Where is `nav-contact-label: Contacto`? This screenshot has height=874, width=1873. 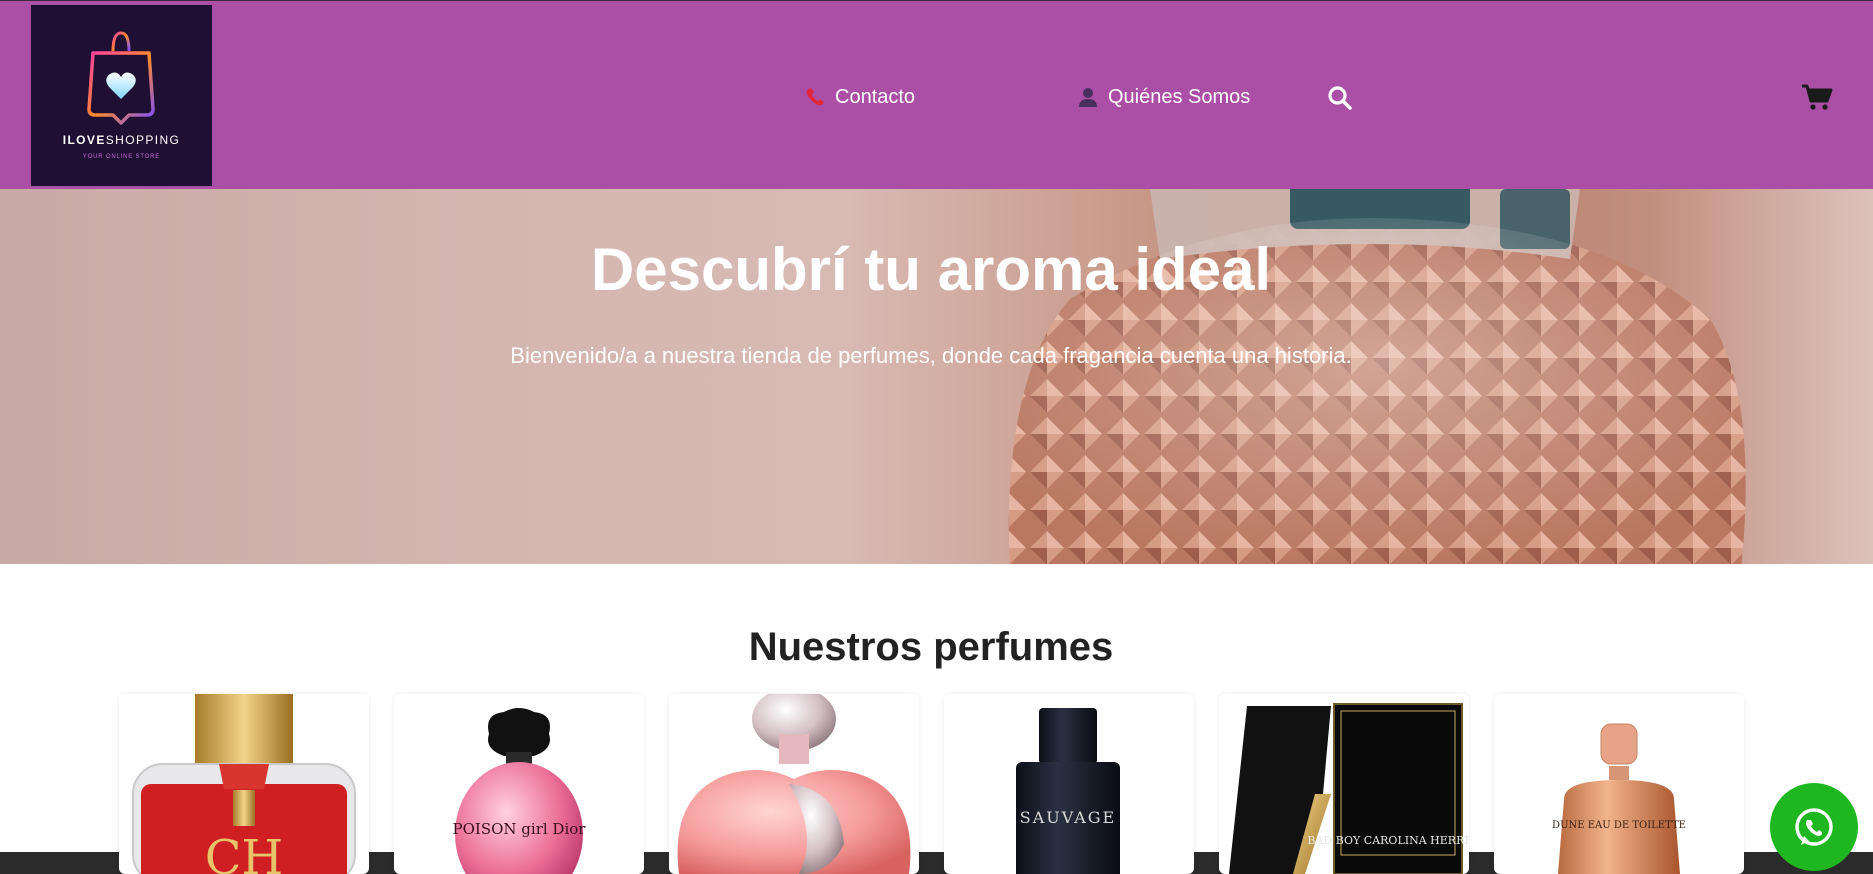 nav-contact-label: Contacto is located at coordinates (875, 96).